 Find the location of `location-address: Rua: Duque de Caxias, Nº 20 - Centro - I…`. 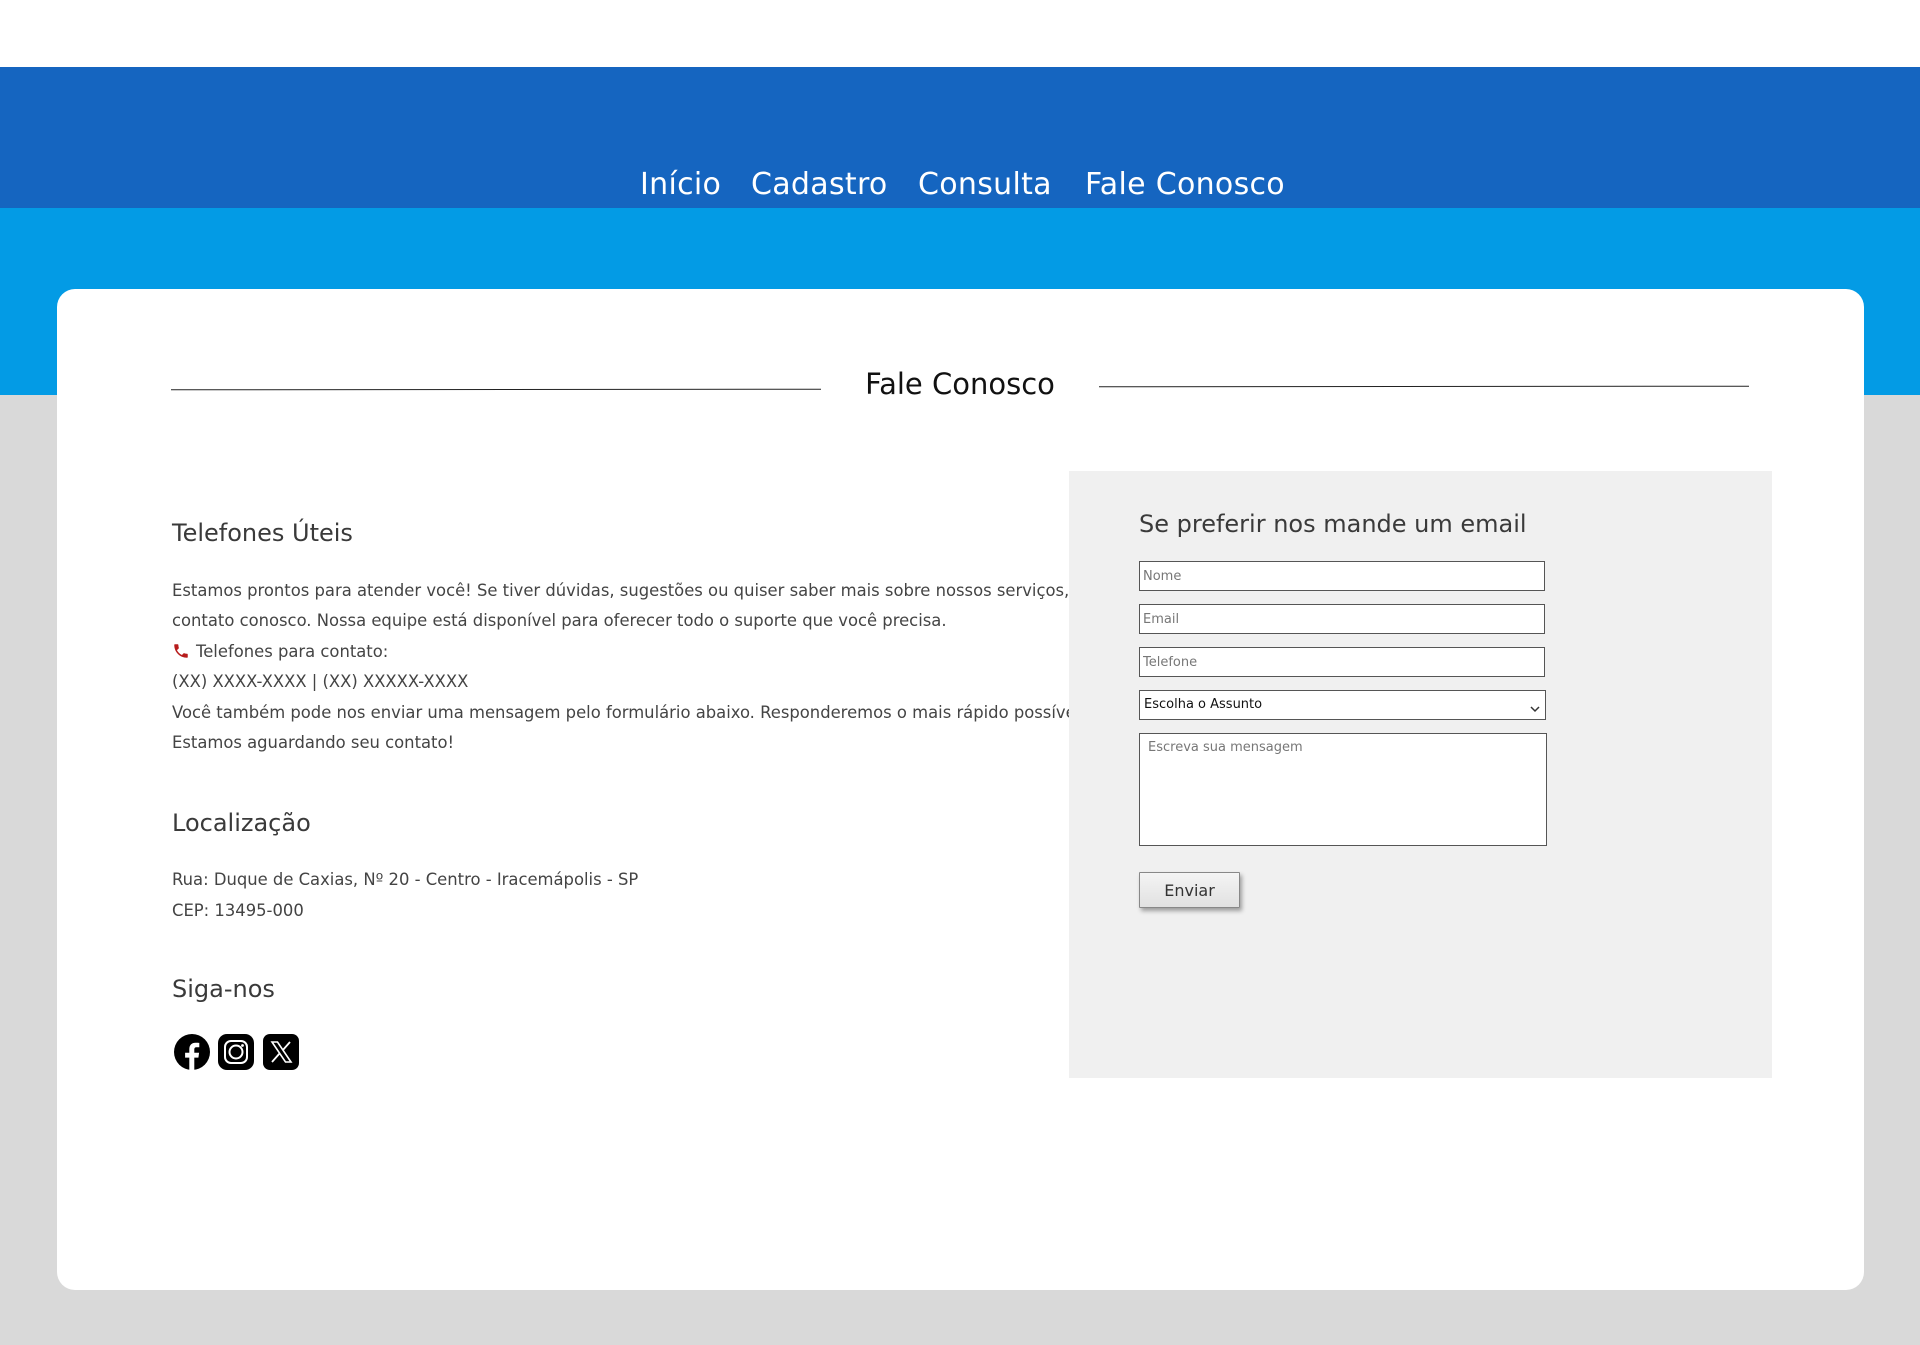

location-address: Rua: Duque de Caxias, Nº 20 - Centro - I… is located at coordinates (405, 879).